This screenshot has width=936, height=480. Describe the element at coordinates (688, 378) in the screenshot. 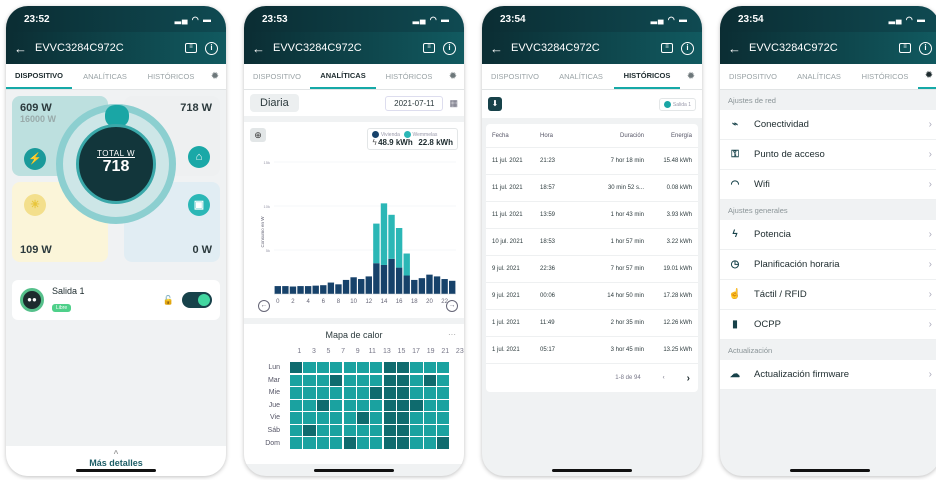

I see `next-page-icon: ›` at that location.